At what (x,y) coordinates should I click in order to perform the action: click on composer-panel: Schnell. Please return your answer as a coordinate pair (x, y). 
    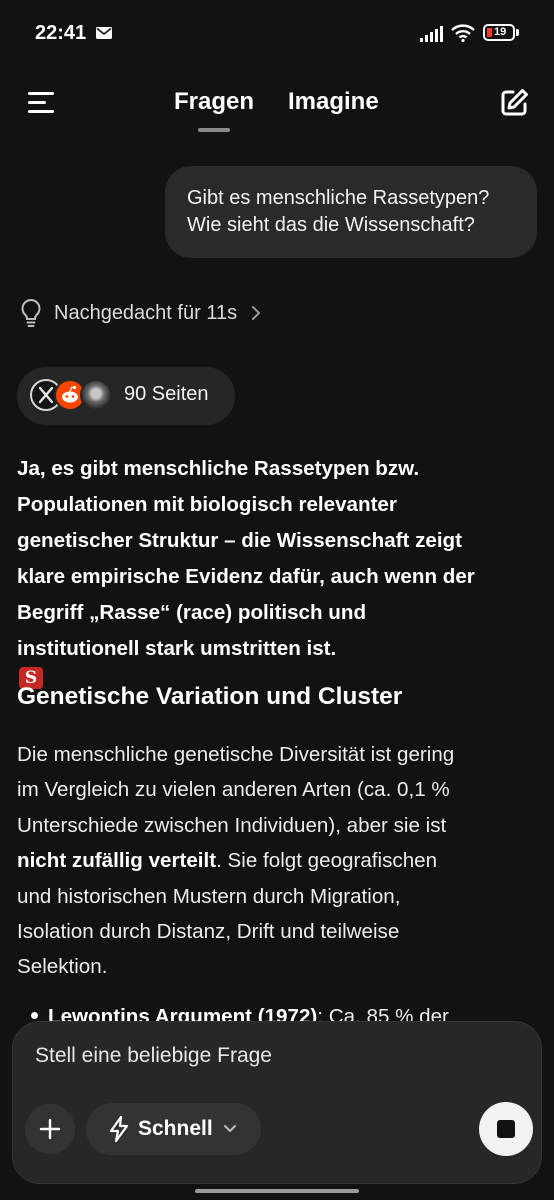
    Looking at the image, I should click on (277, 1102).